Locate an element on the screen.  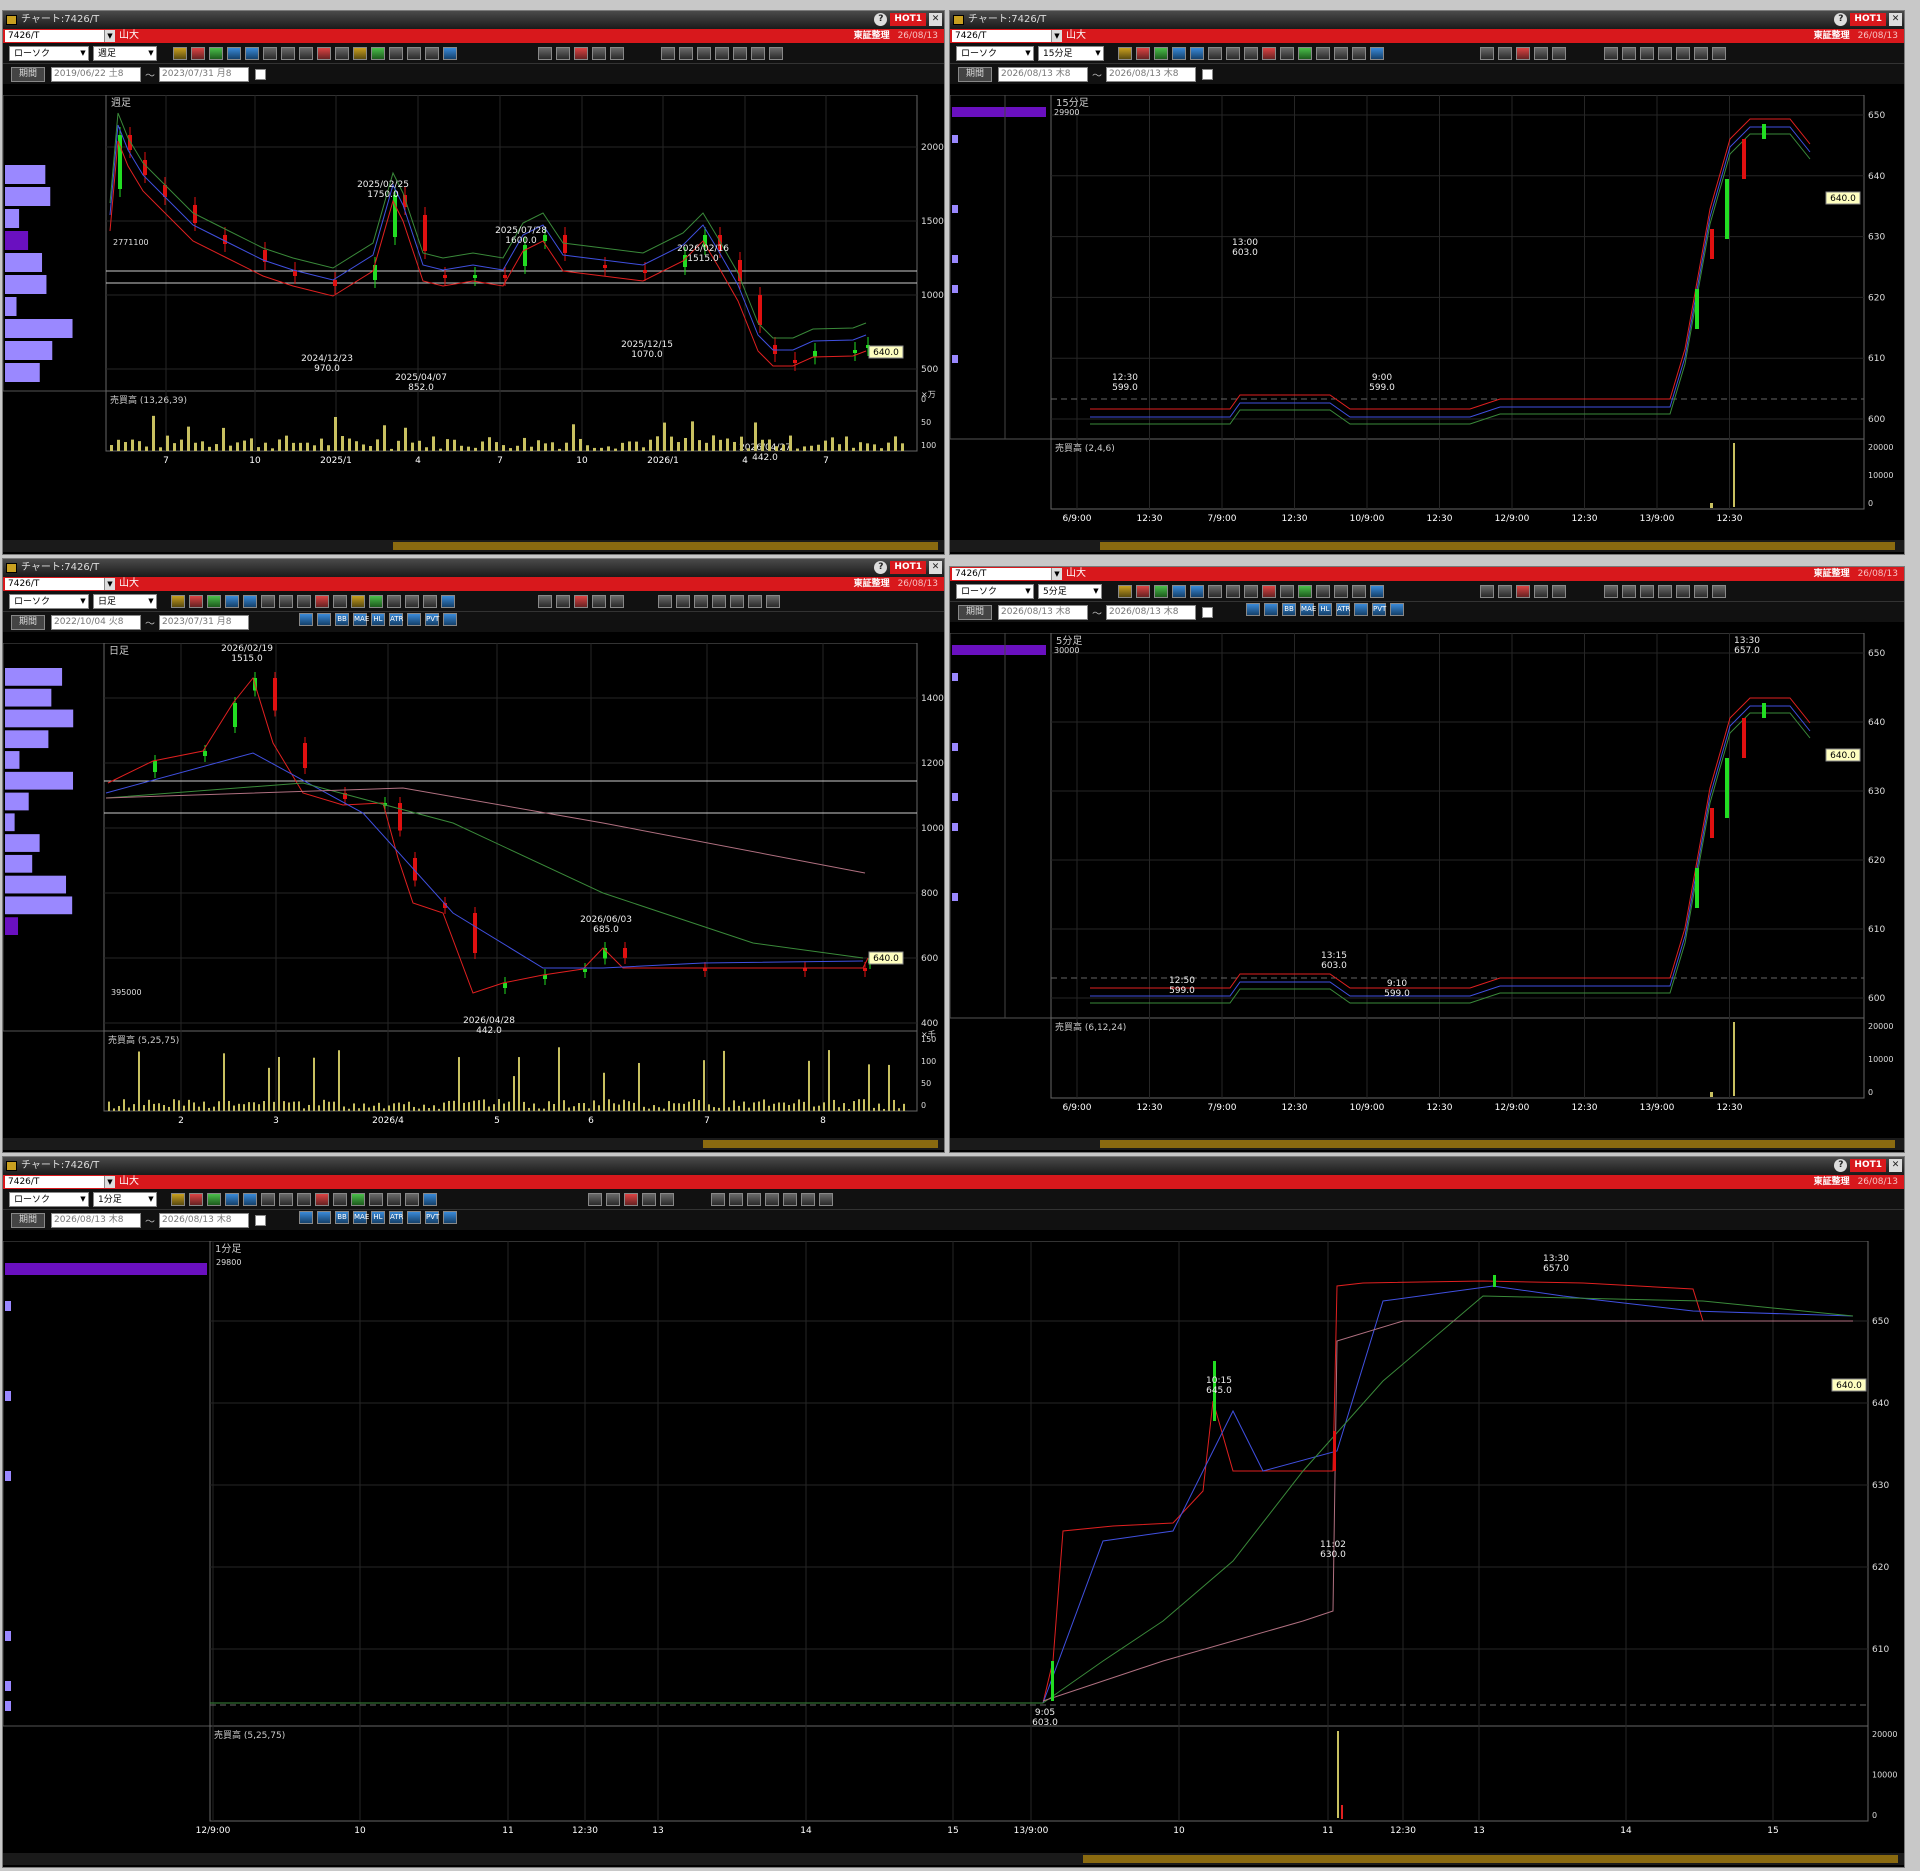
checkbox is located at coordinates (260, 74).